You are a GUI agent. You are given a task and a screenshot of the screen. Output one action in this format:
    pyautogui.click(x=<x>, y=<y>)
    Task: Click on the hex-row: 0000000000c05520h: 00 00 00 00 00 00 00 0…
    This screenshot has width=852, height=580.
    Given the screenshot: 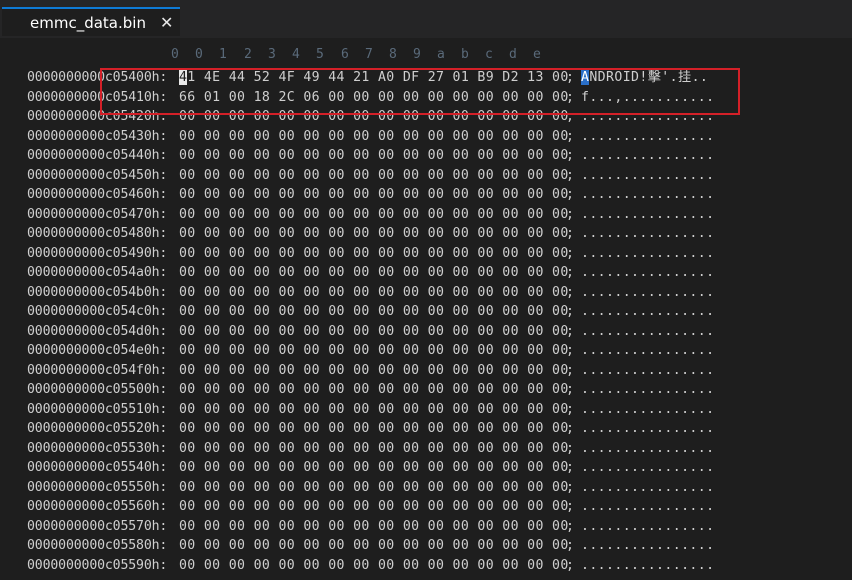 What is the action you would take?
    pyautogui.click(x=426, y=429)
    